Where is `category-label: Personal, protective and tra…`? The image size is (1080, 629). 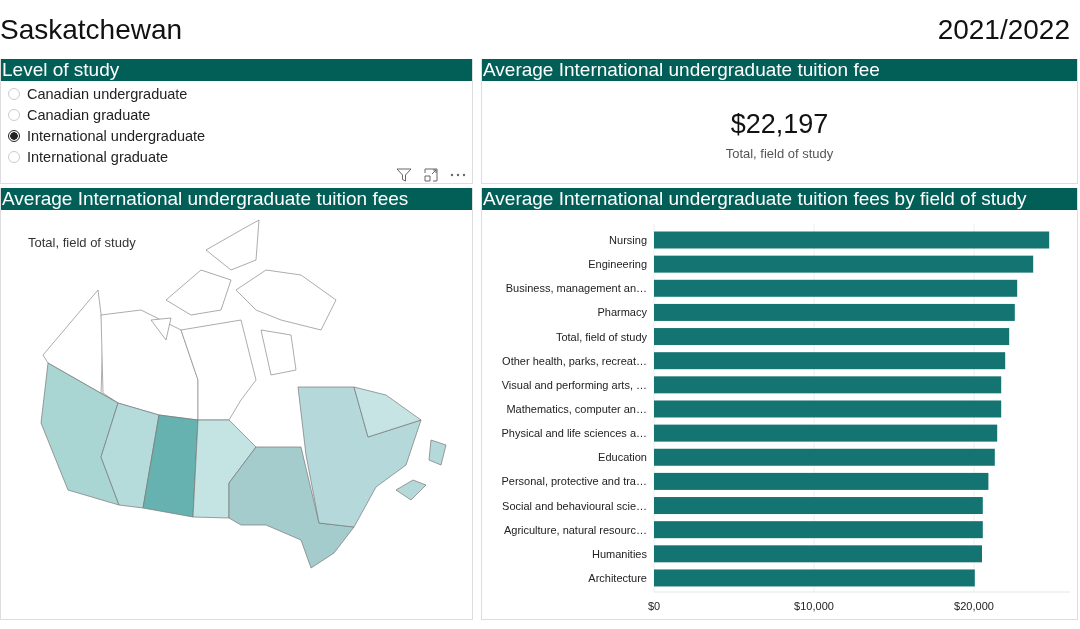
category-label: Personal, protective and tra… is located at coordinates (574, 481).